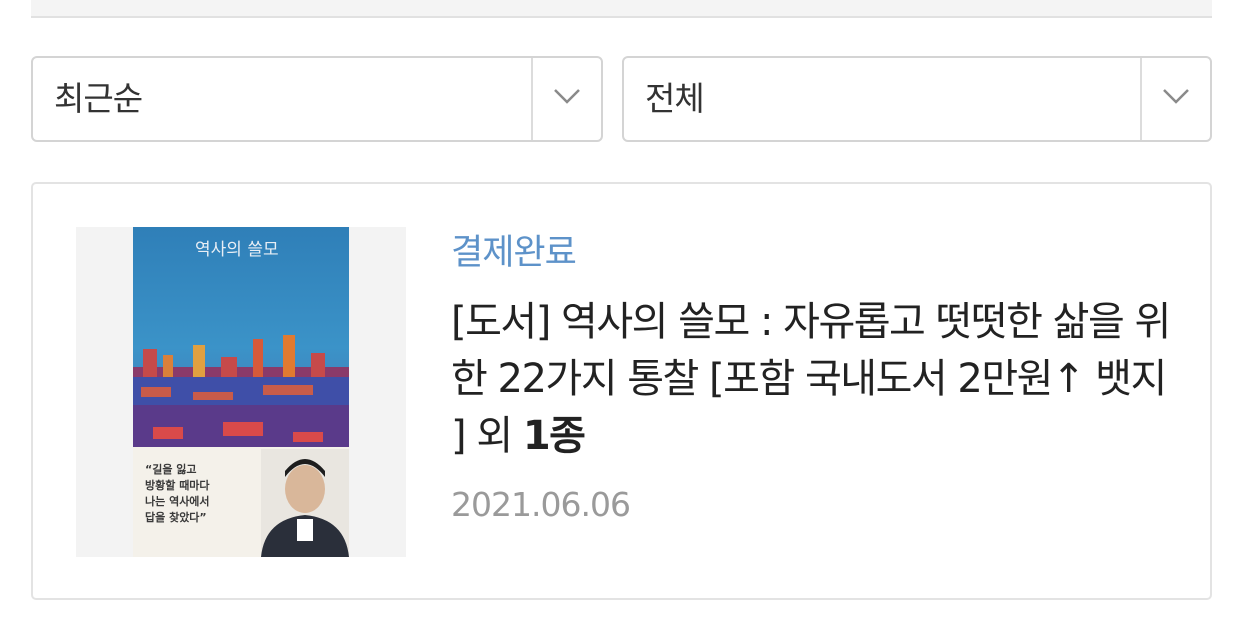 The width and height of the screenshot is (1242, 625). What do you see at coordinates (917, 99) in the screenshot?
I see `category-select: 전체` at bounding box center [917, 99].